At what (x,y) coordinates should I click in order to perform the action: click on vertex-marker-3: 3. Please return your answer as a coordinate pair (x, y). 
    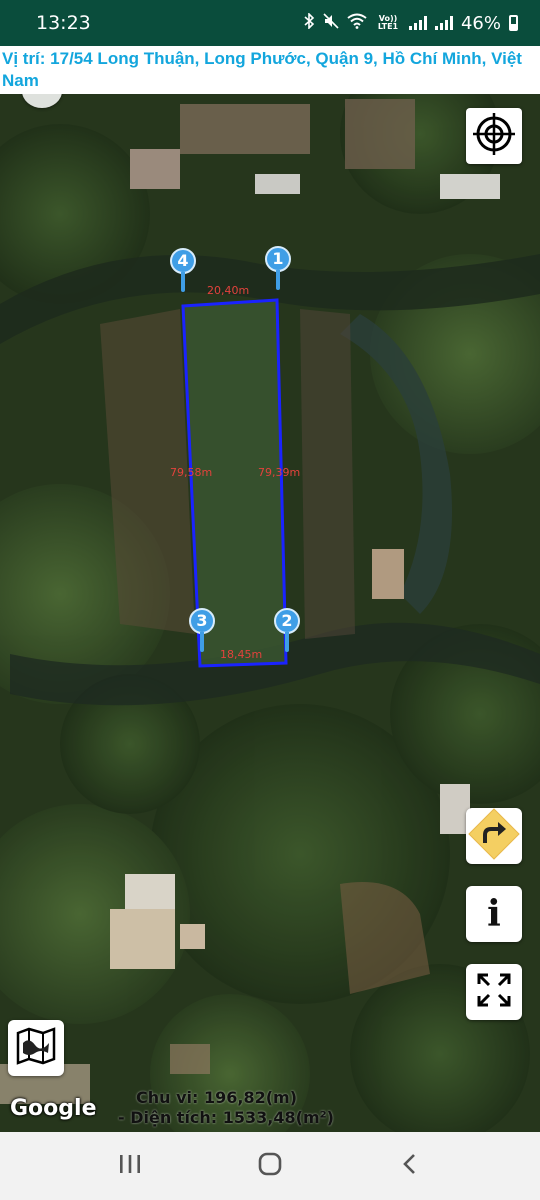
    Looking at the image, I should click on (202, 630).